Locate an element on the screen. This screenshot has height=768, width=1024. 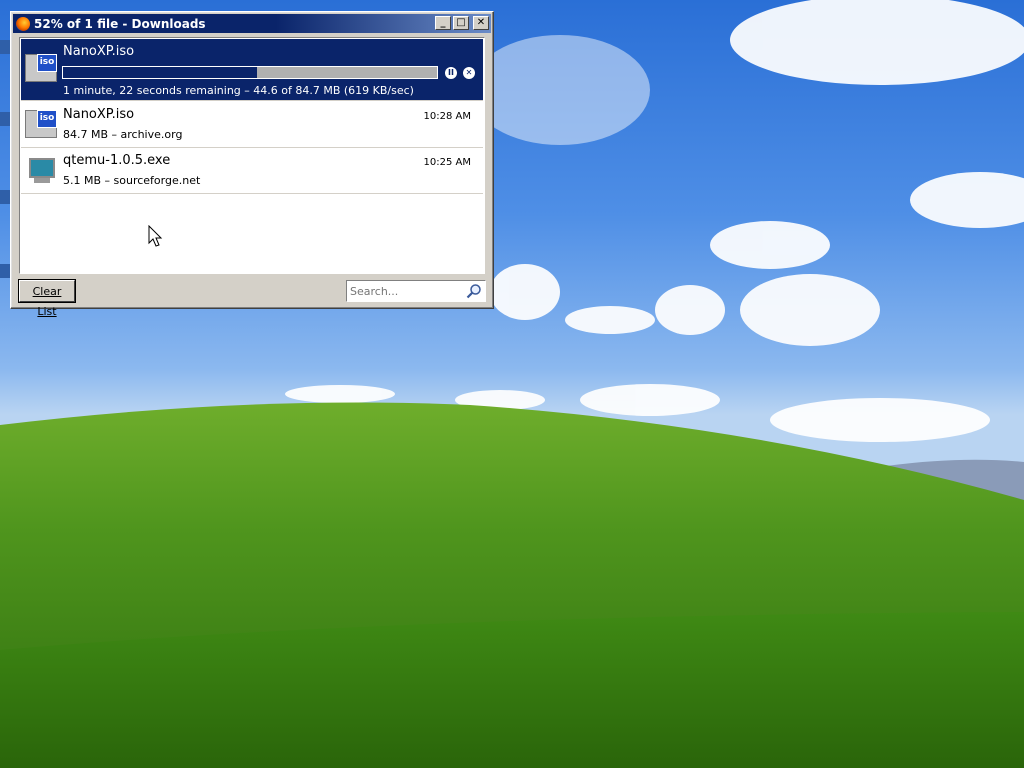
download-name: qtemu-1.0.5.exe is located at coordinates (117, 160).